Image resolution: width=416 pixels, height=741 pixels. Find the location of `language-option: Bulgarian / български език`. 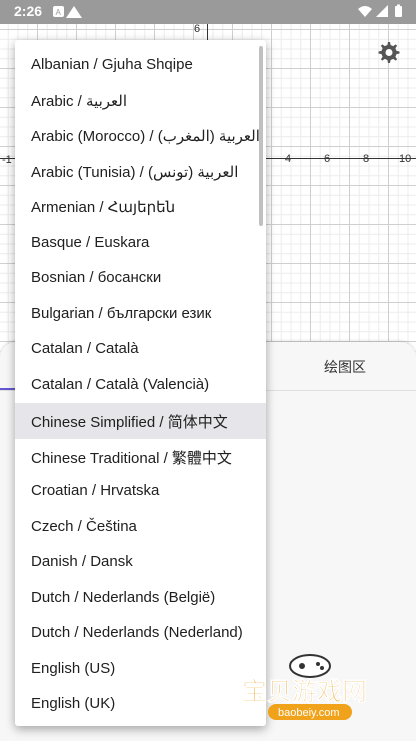

language-option: Bulgarian / български език is located at coordinates (140, 315).